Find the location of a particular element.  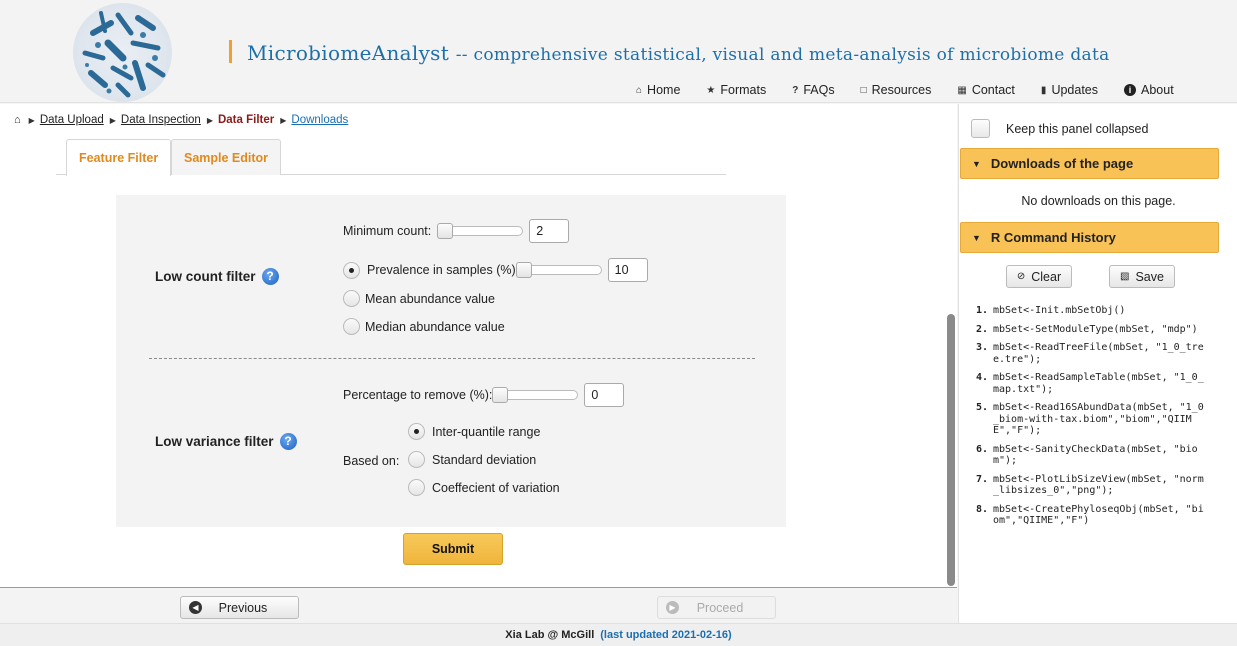

history-command: mbSet<-SanityCheckData(mbSet, "biom"); is located at coordinates (1095, 455).